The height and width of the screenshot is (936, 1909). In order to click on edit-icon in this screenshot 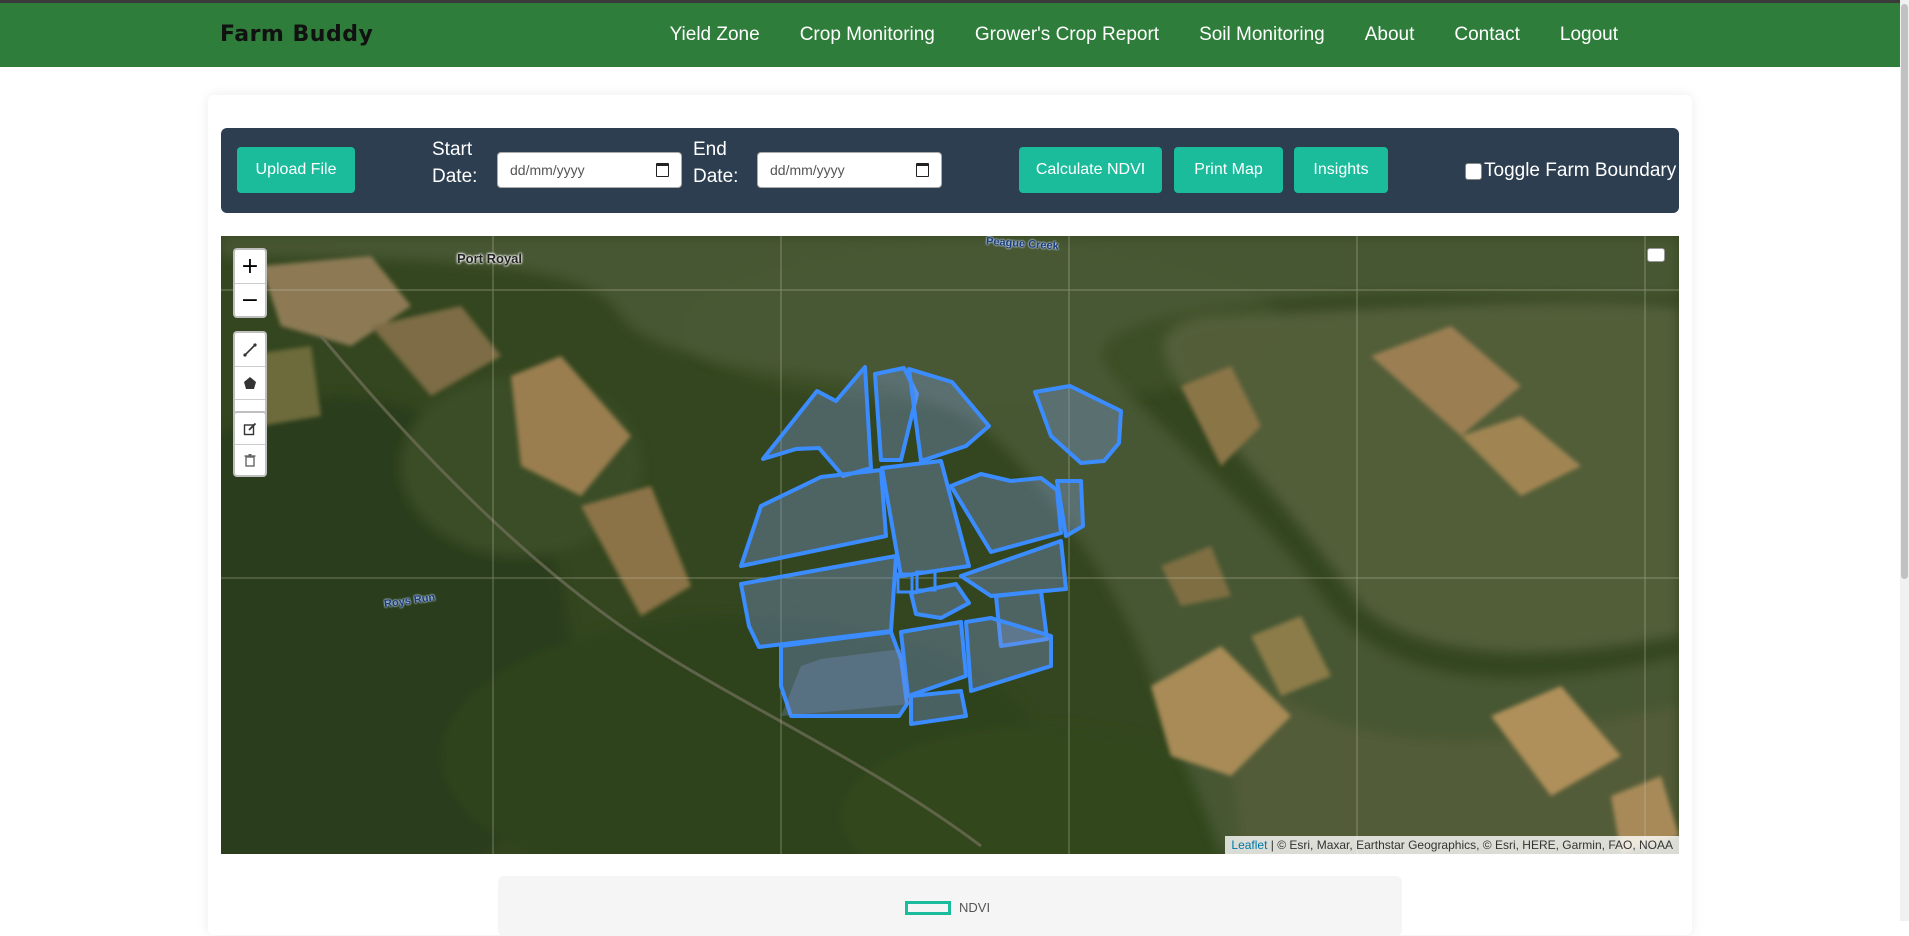, I will do `click(250, 428)`.